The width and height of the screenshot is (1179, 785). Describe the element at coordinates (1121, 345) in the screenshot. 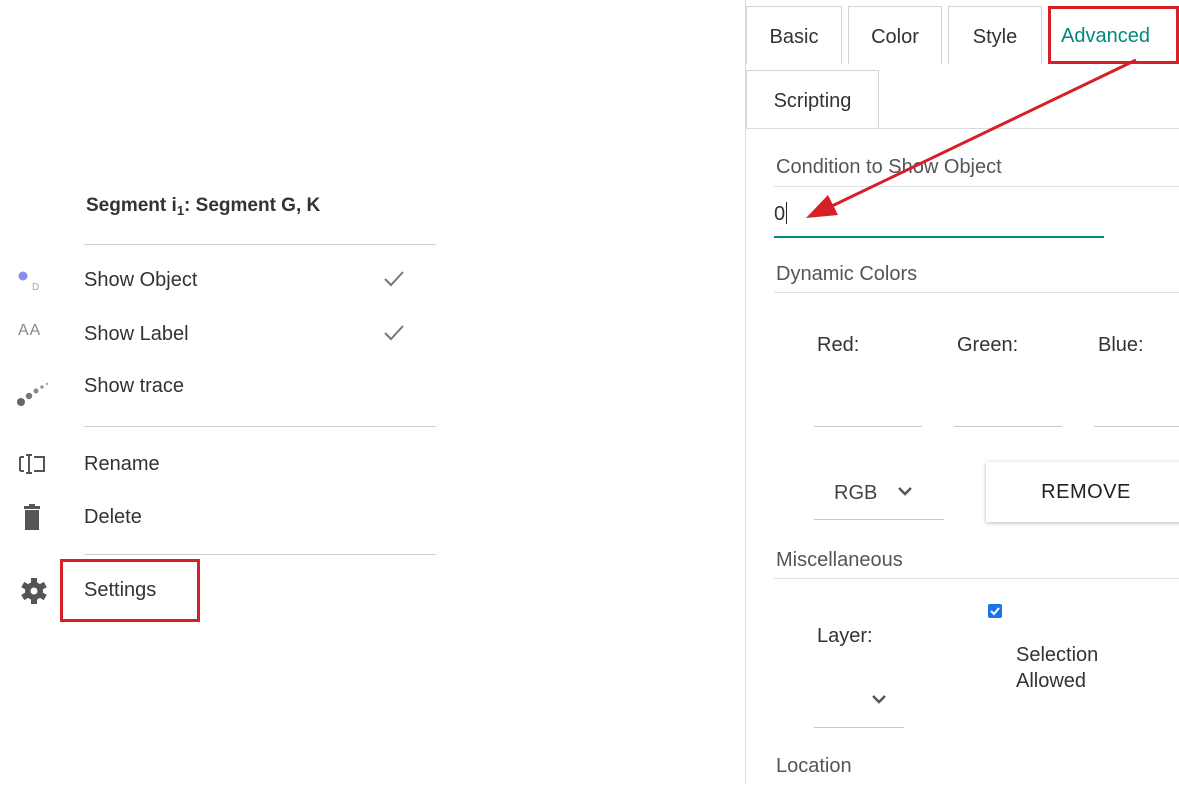

I see `blue-label: Blue:` at that location.